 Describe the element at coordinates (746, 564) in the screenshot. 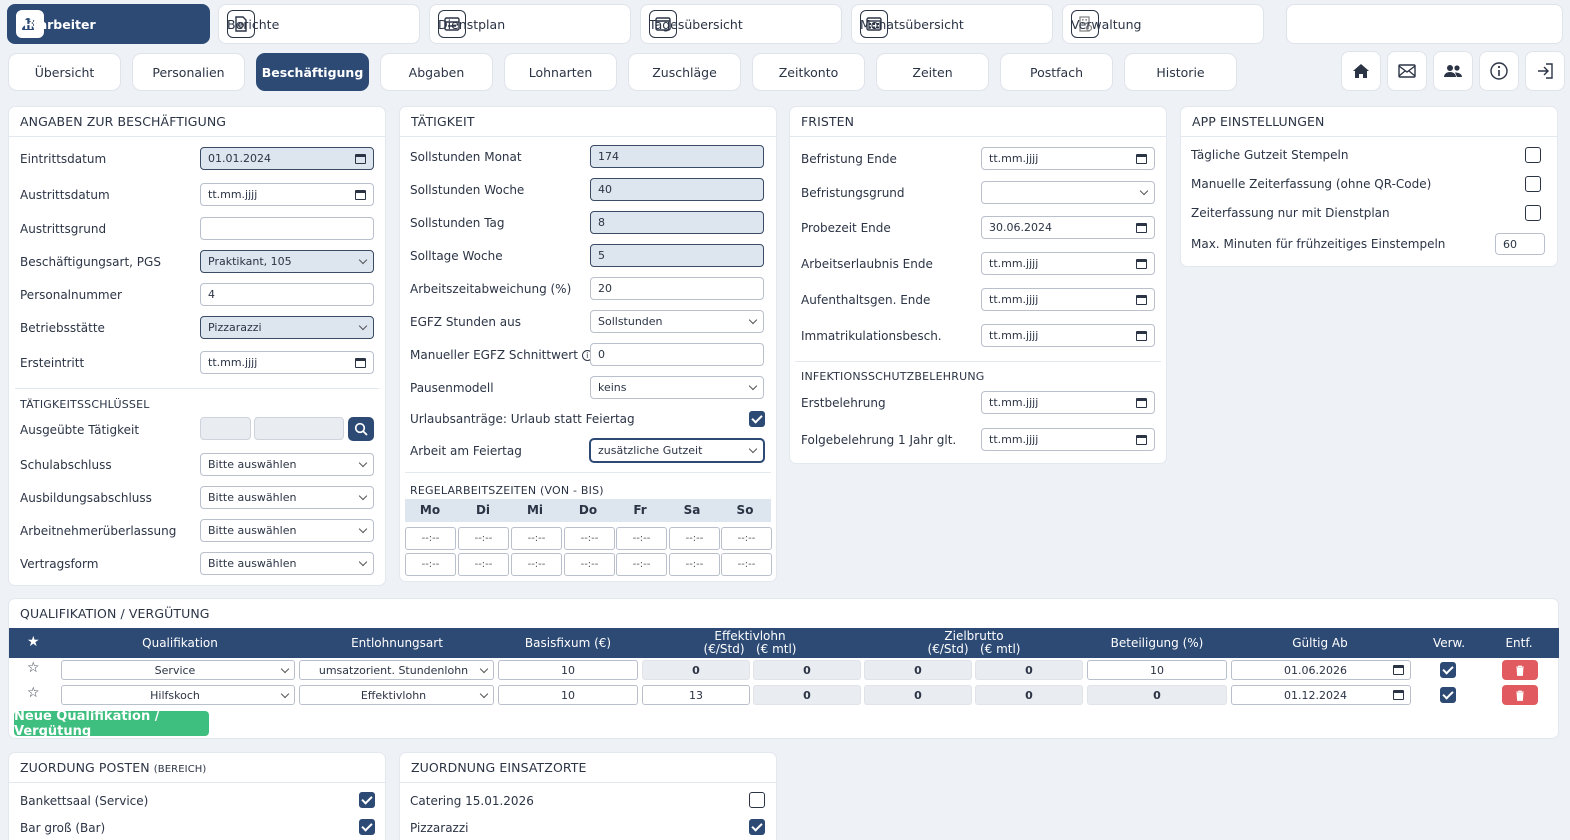

I see `time-to-so: --:--` at that location.